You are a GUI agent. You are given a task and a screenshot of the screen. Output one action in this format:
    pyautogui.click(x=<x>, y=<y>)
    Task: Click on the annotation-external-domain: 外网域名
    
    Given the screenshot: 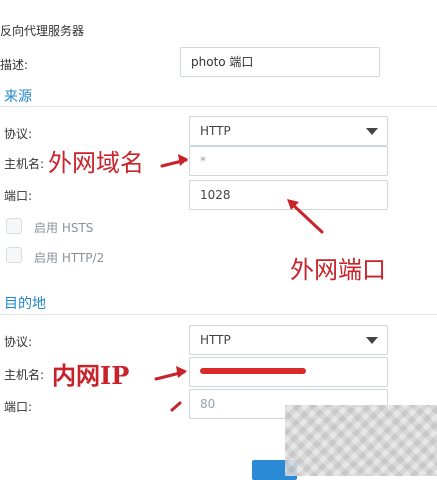 What is the action you would take?
    pyautogui.click(x=96, y=163)
    